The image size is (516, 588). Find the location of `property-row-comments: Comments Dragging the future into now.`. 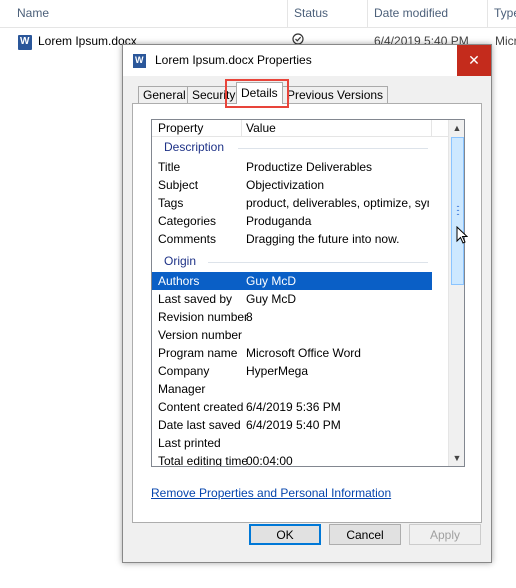

property-row-comments: Comments Dragging the future into now. is located at coordinates (292, 239).